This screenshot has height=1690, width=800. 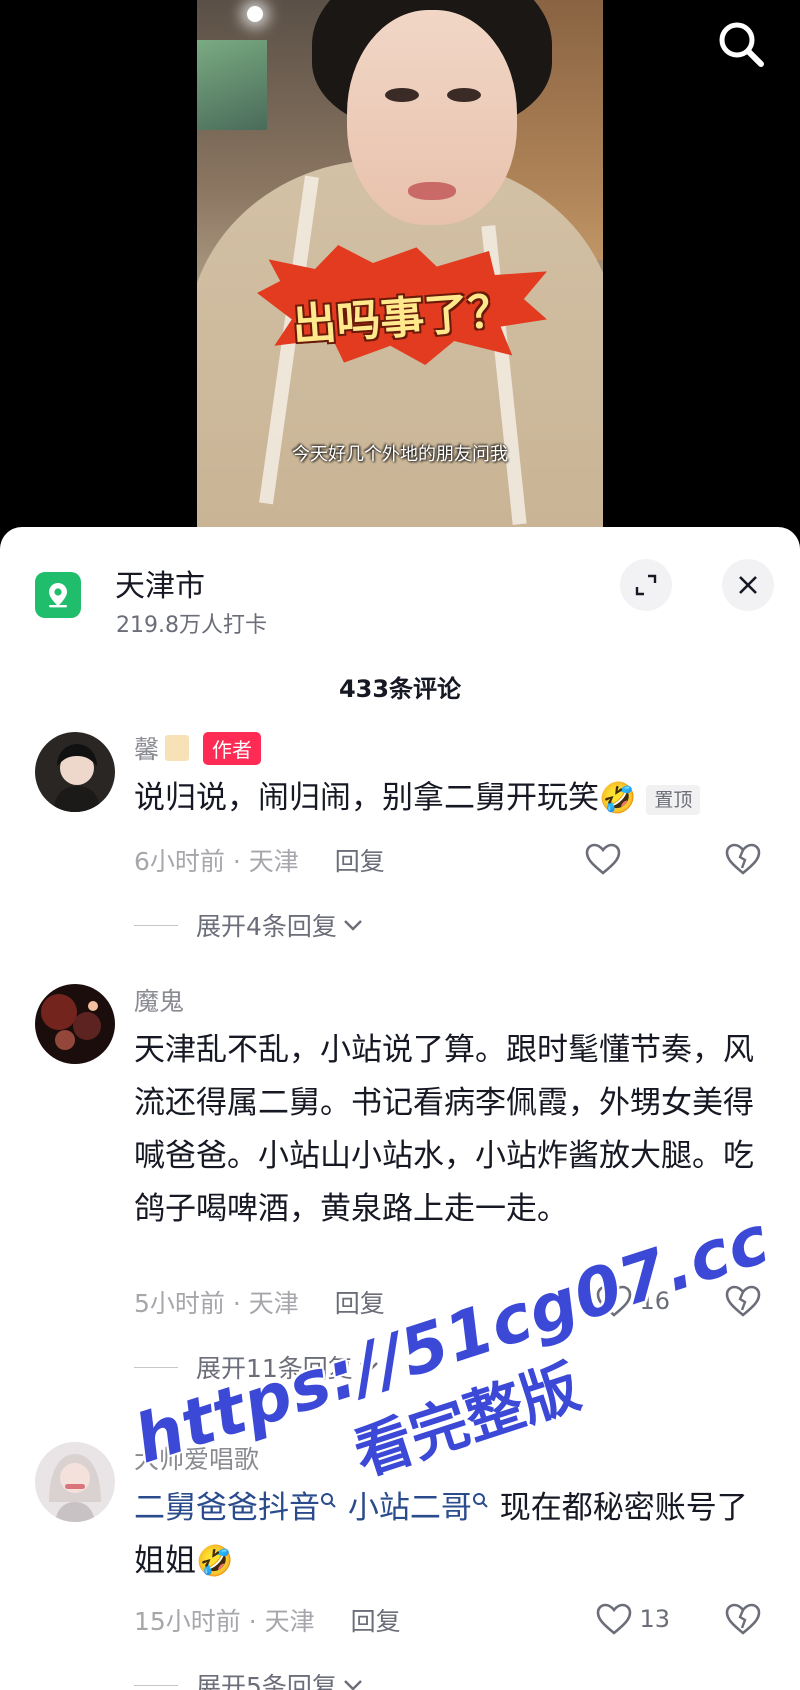 I want to click on username-emoji, so click(x=177, y=748).